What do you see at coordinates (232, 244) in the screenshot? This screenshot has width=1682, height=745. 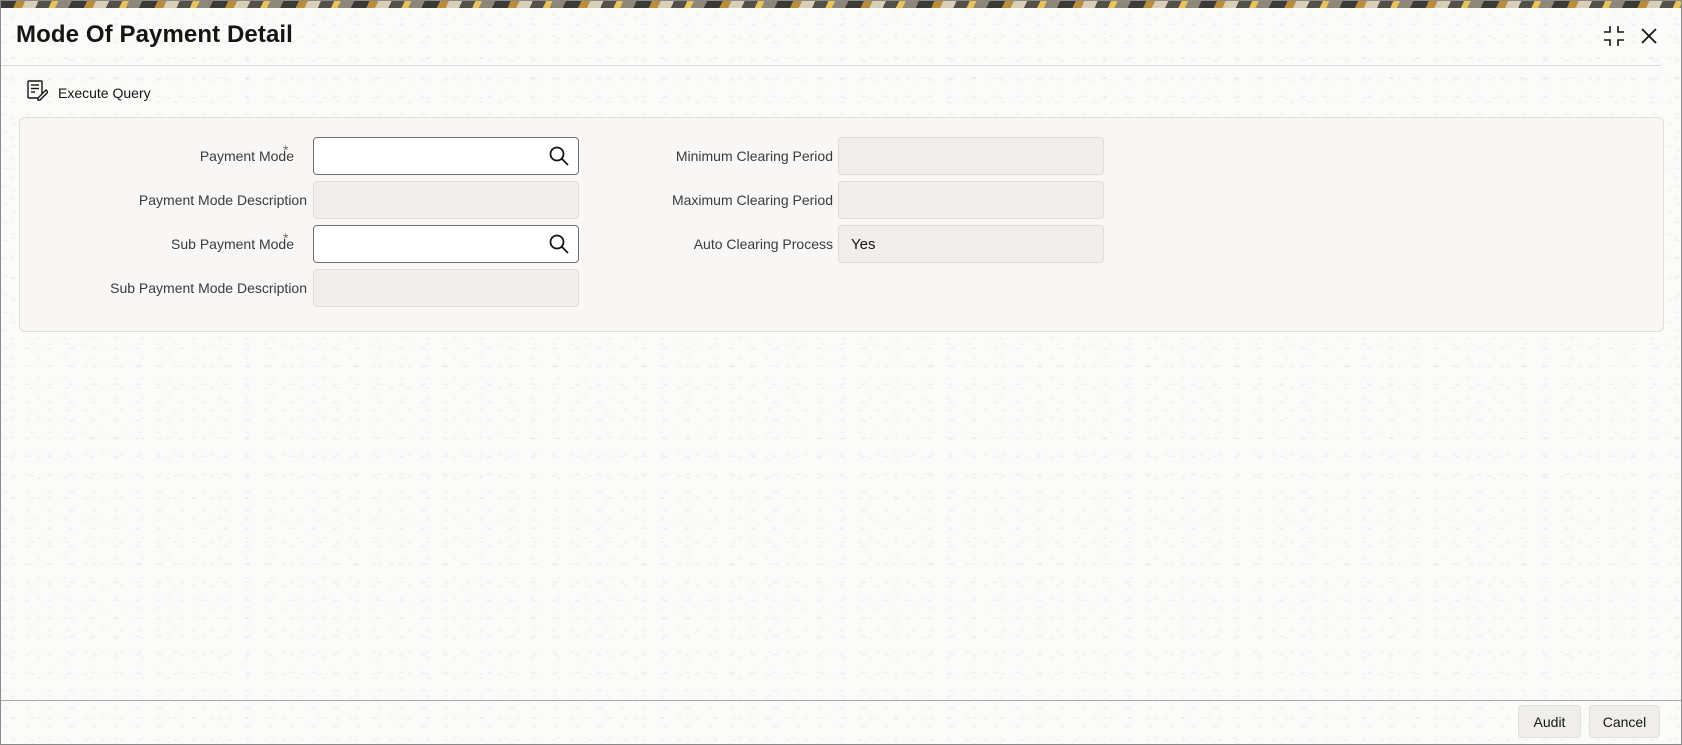 I see `sub-payment-mode-label: Sub Payment Mode` at bounding box center [232, 244].